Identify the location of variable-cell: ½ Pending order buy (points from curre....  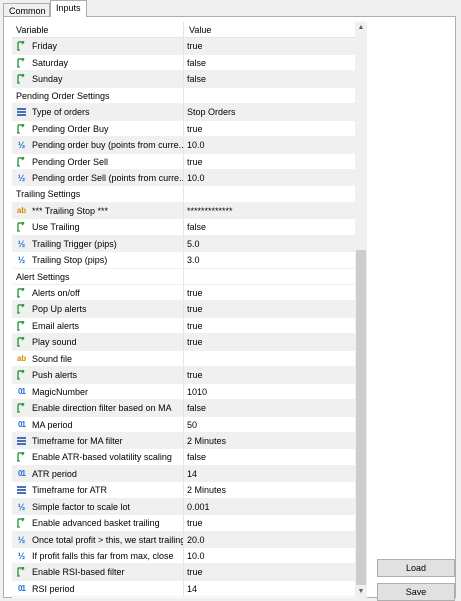
(98, 145).